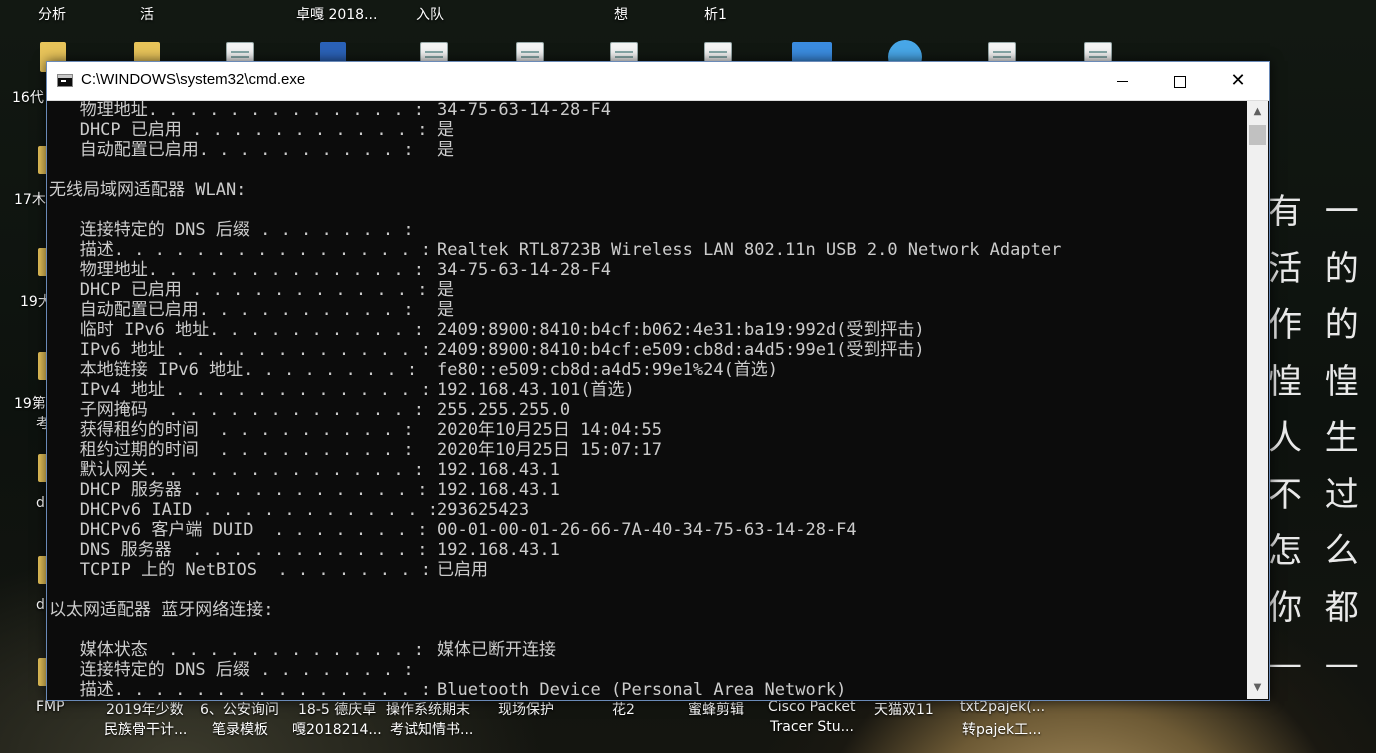  I want to click on desktop-icon-label: 16代, so click(28, 97).